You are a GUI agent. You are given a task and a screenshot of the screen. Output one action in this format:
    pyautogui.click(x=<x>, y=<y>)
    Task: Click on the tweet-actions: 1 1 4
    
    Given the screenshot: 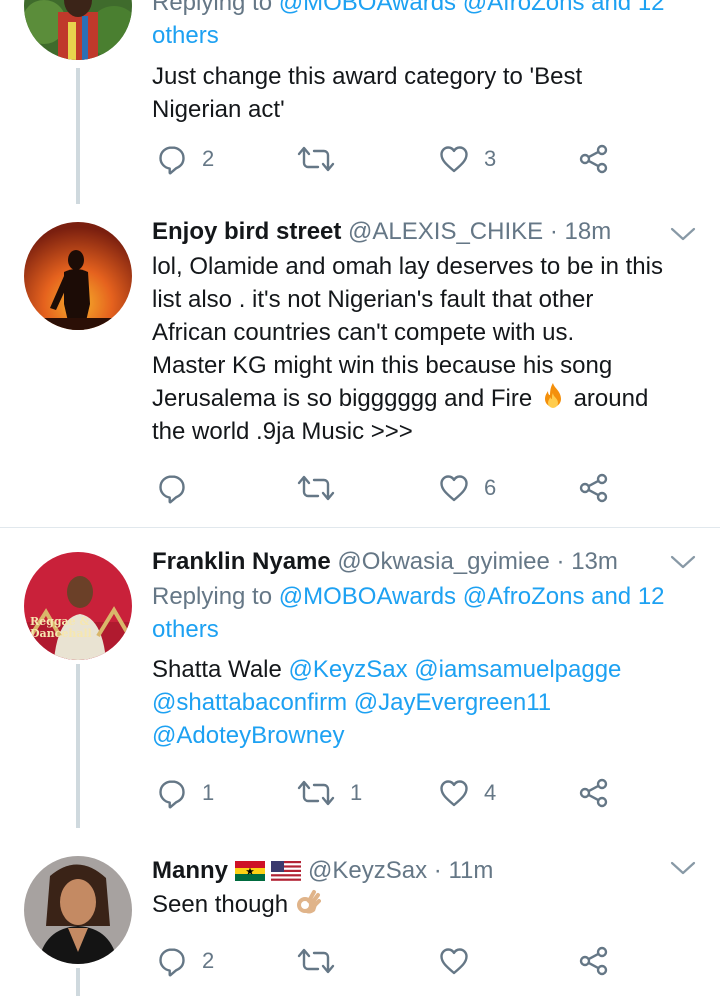 What is the action you would take?
    pyautogui.click(x=387, y=793)
    